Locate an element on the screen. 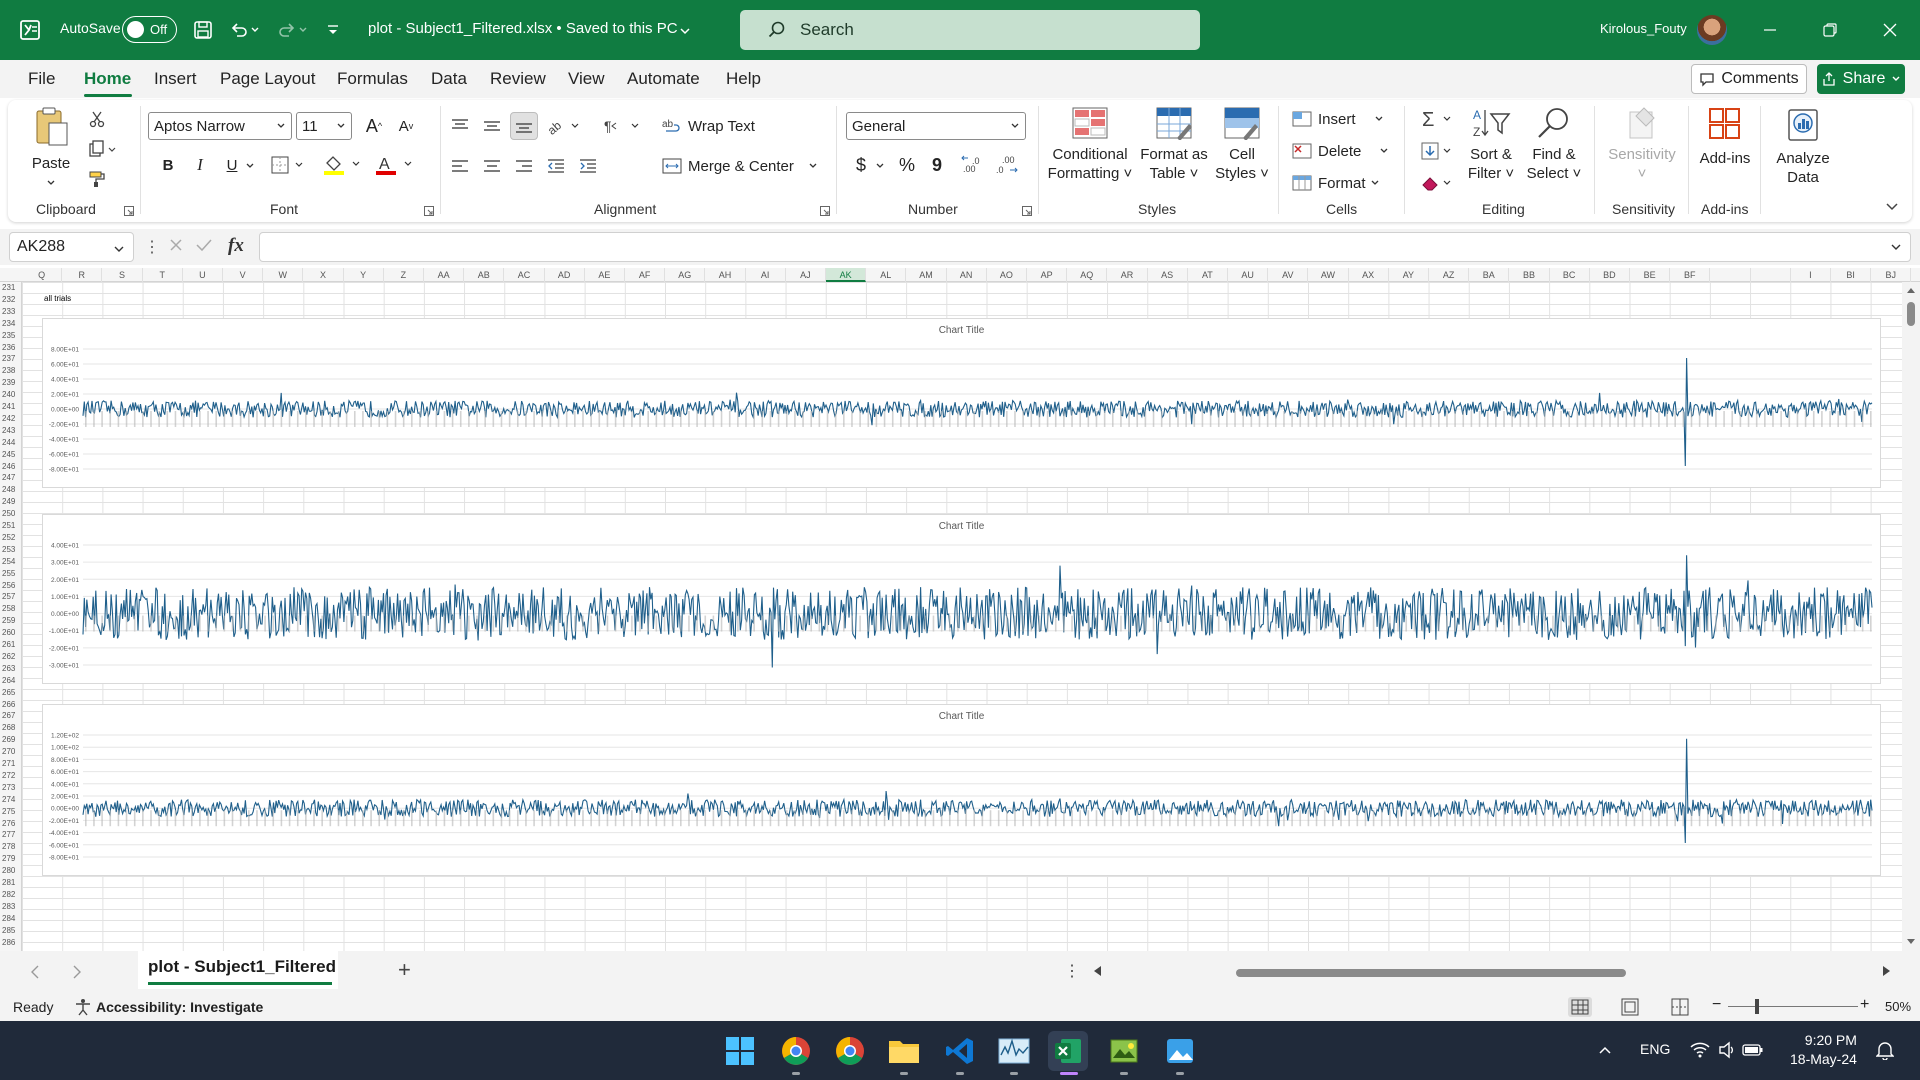 Image resolution: width=1920 pixels, height=1080 pixels. next-sheet-icon is located at coordinates (77, 972).